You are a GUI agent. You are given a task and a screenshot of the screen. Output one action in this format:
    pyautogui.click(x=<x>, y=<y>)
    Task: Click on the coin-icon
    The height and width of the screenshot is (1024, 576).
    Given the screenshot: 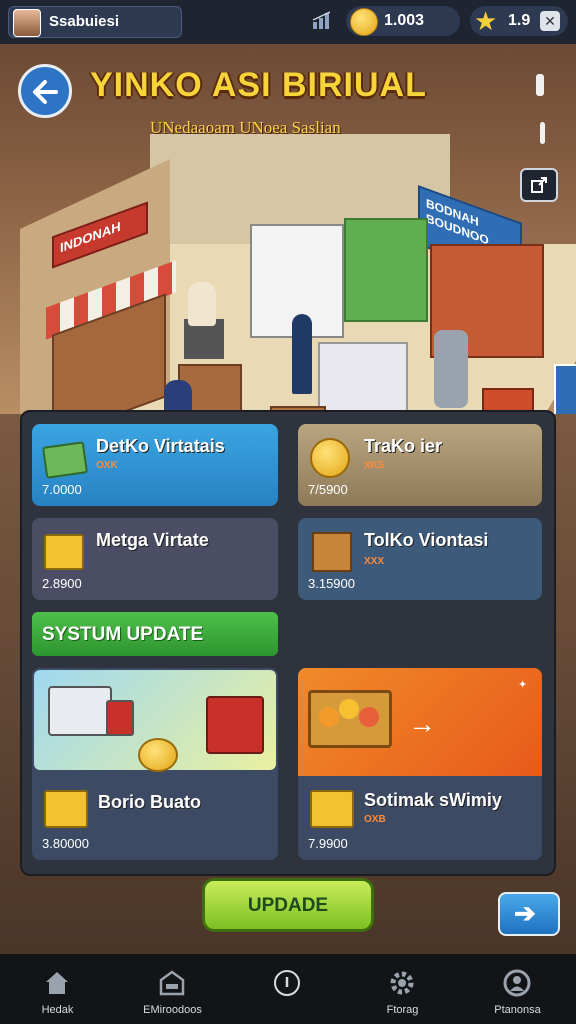 What is the action you would take?
    pyautogui.click(x=364, y=22)
    